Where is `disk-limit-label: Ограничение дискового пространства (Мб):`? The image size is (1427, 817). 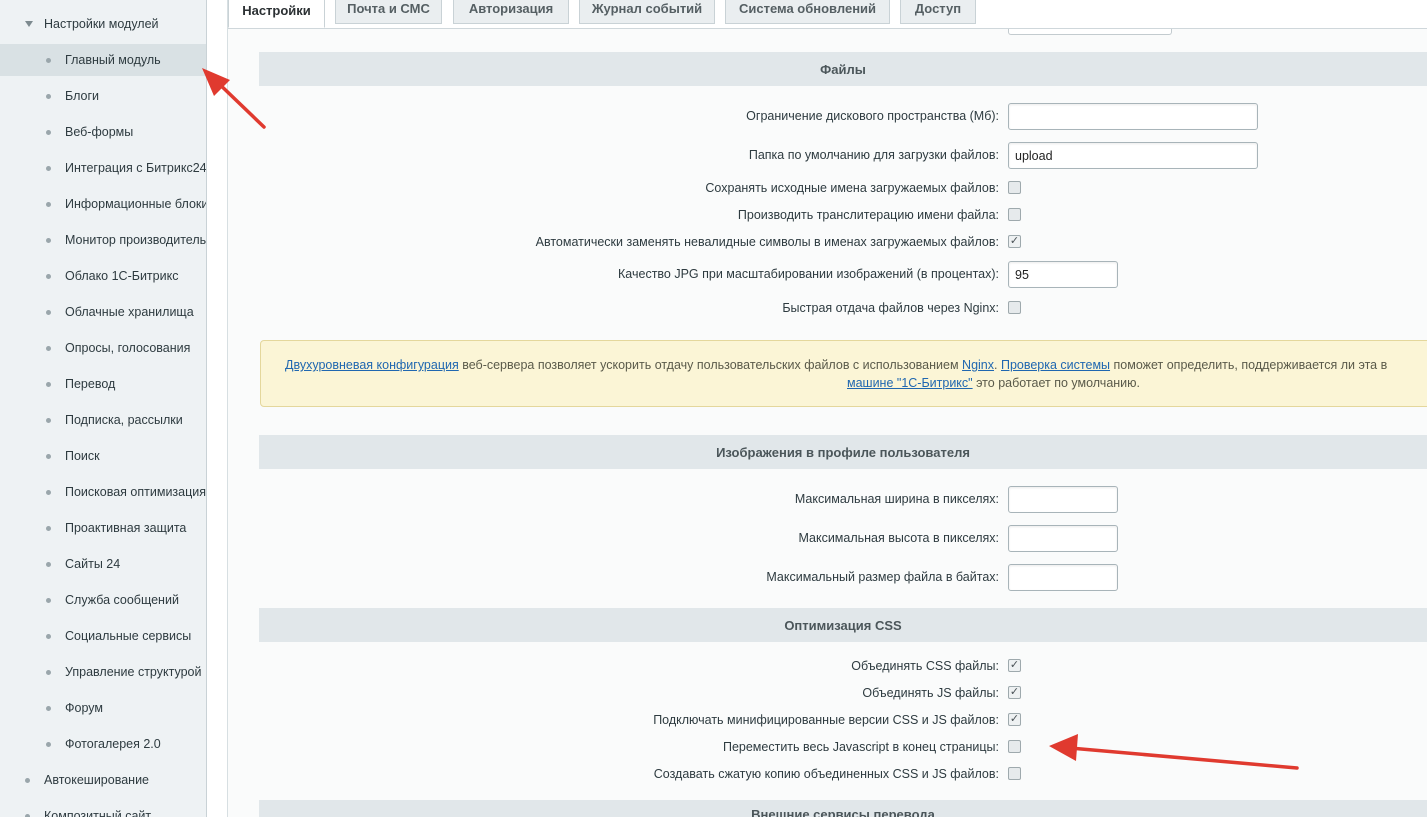 disk-limit-label: Ограничение дискового пространства (Мб): is located at coordinates (872, 116).